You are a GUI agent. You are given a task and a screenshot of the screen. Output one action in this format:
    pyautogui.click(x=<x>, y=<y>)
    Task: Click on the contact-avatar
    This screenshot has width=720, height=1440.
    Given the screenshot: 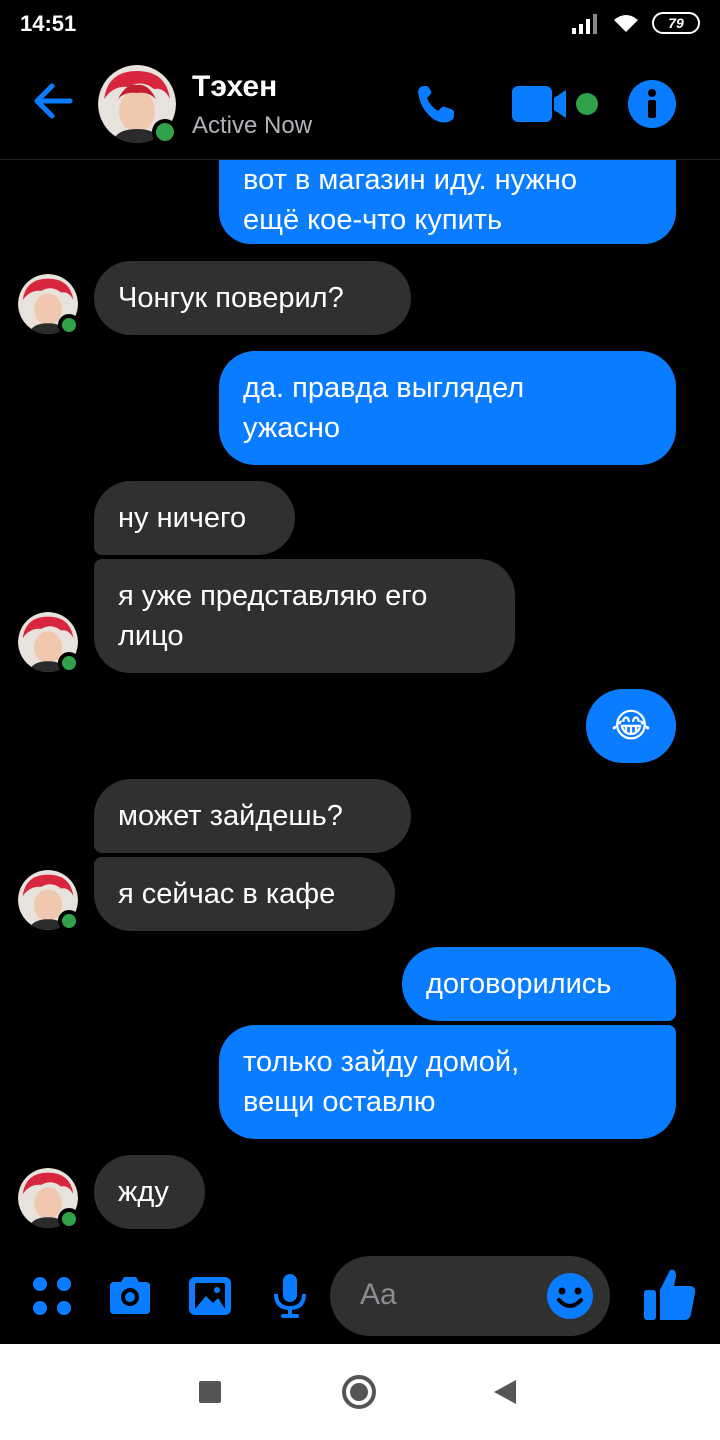 What is the action you would take?
    pyautogui.click(x=138, y=105)
    